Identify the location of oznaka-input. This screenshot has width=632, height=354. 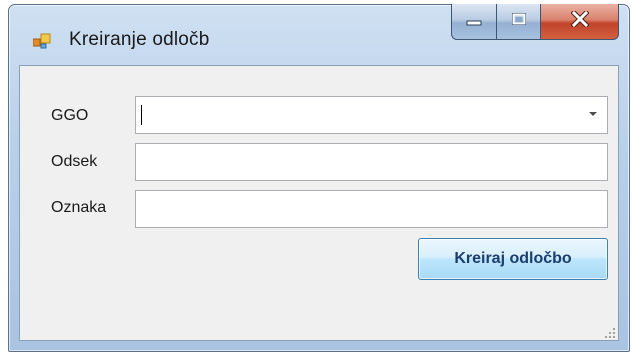
(371, 209).